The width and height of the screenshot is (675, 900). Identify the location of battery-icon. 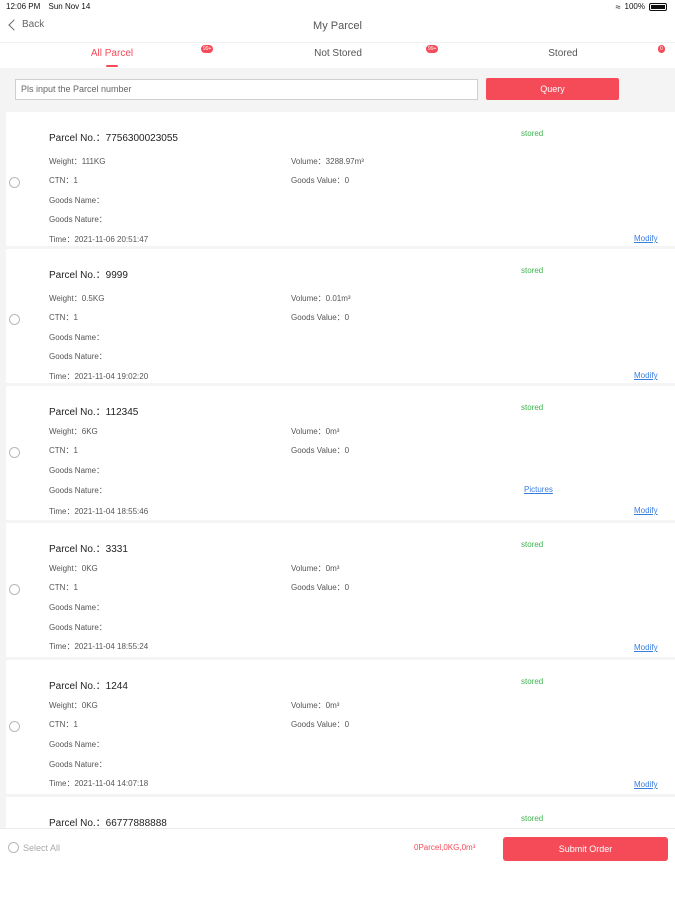
(658, 6).